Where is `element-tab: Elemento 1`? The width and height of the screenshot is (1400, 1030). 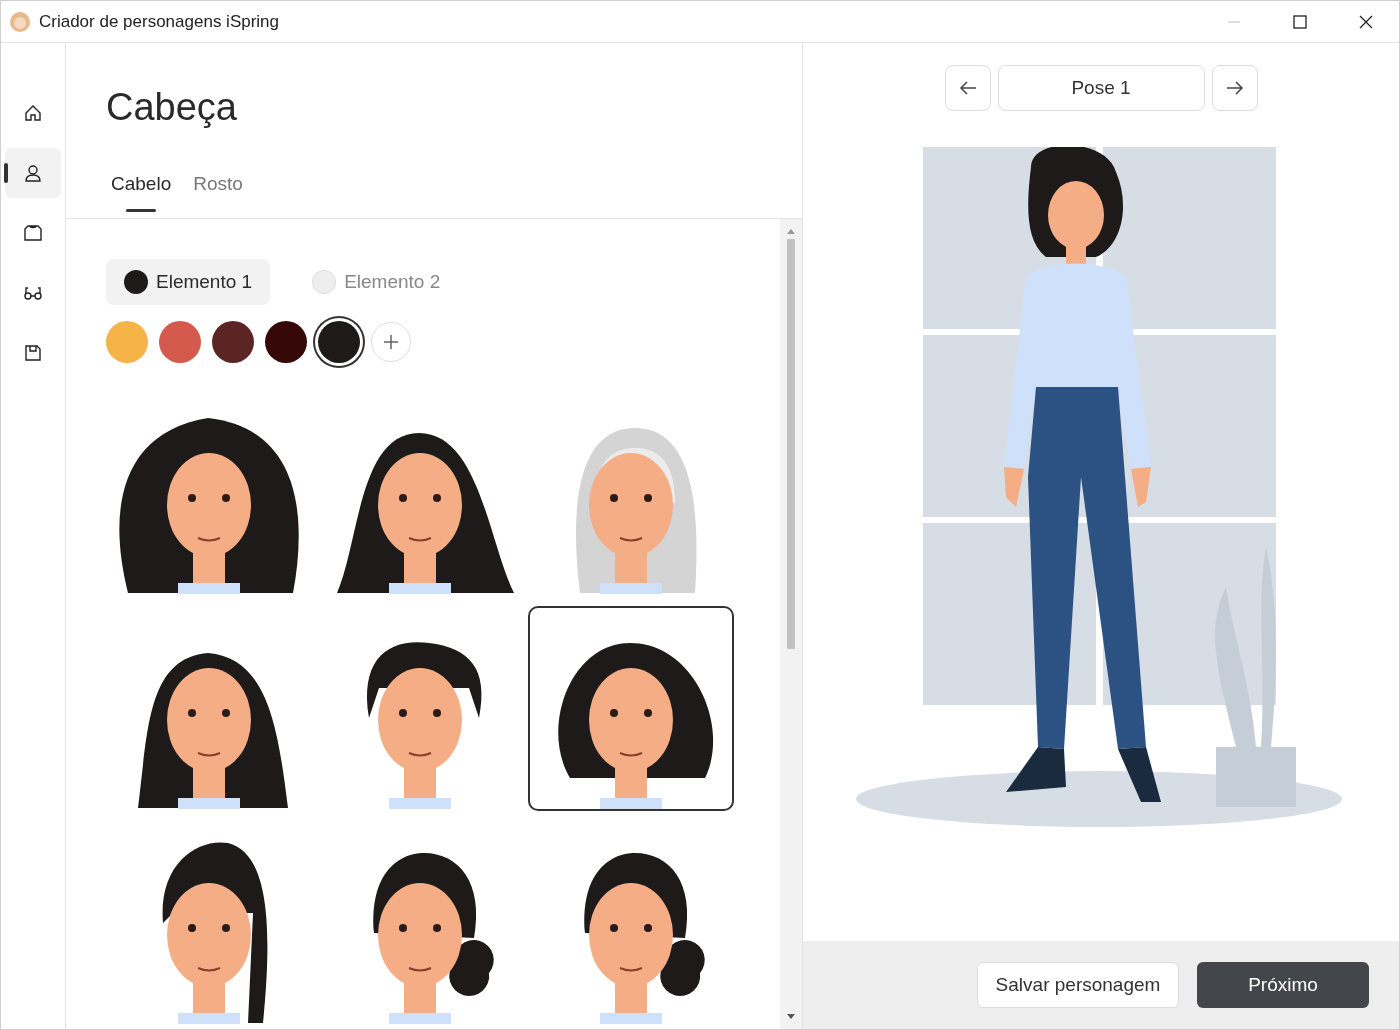 element-tab: Elemento 1 is located at coordinates (188, 281).